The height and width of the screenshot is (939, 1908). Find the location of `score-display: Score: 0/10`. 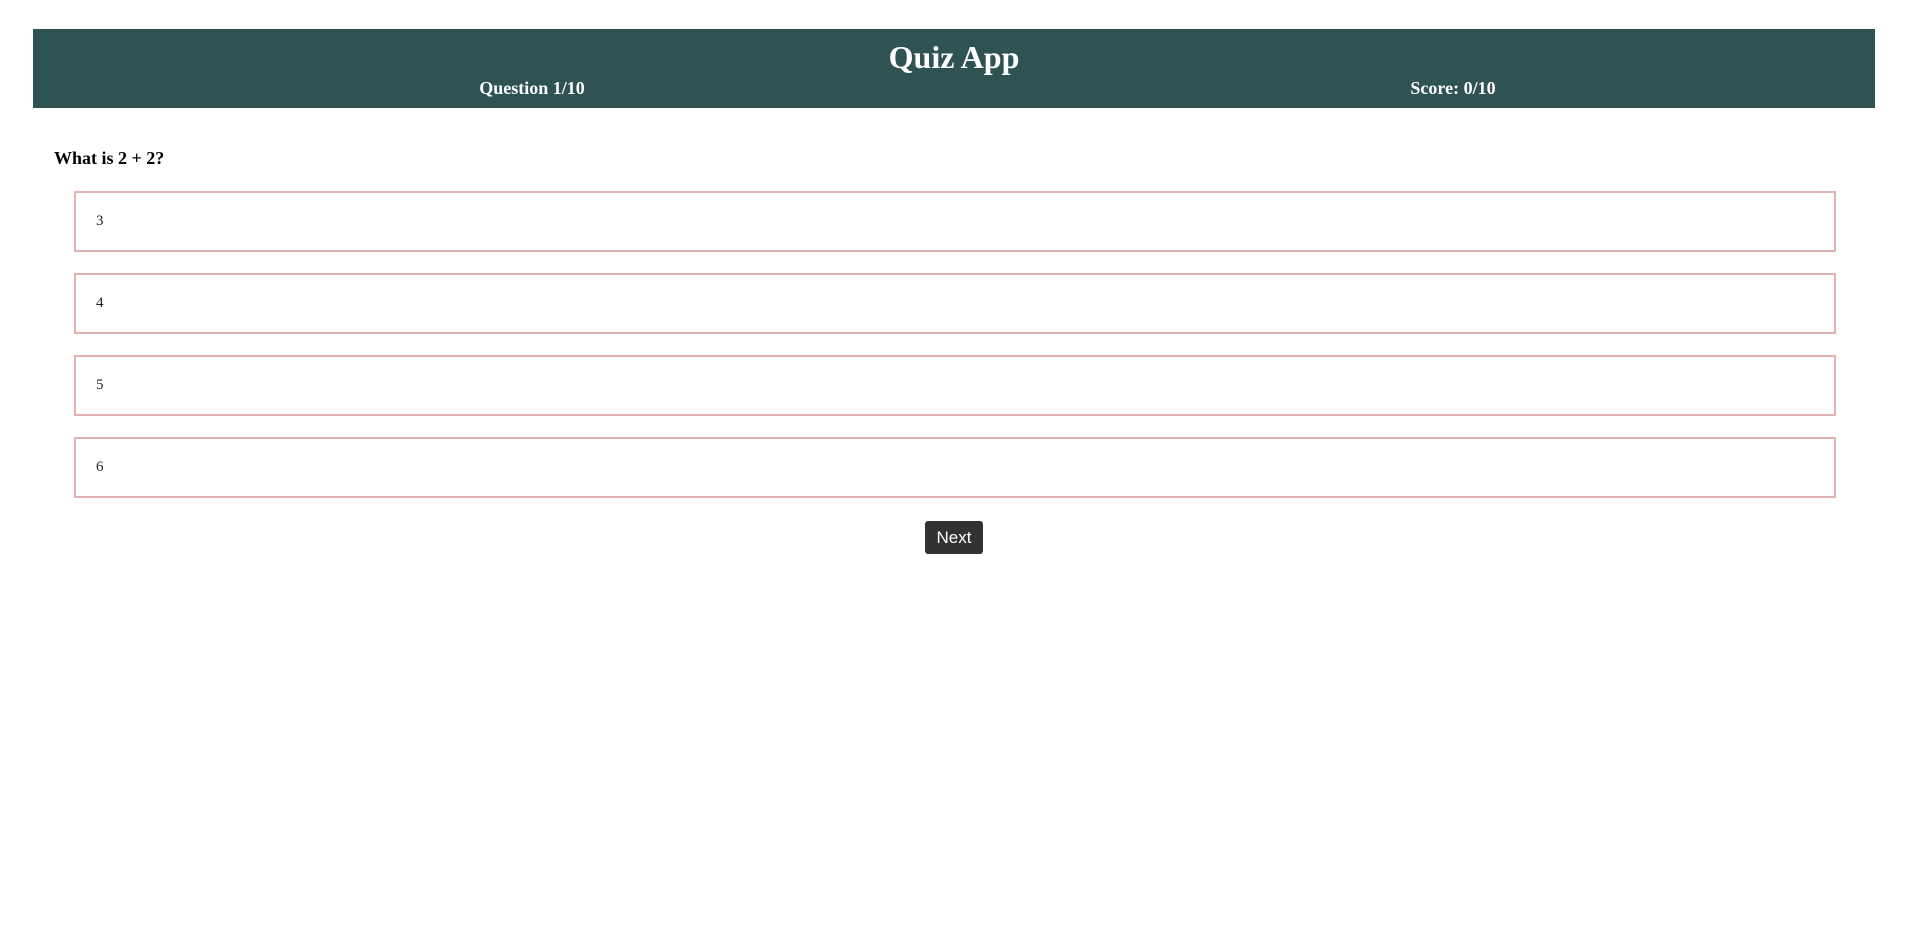

score-display: Score: 0/10 is located at coordinates (1453, 88).